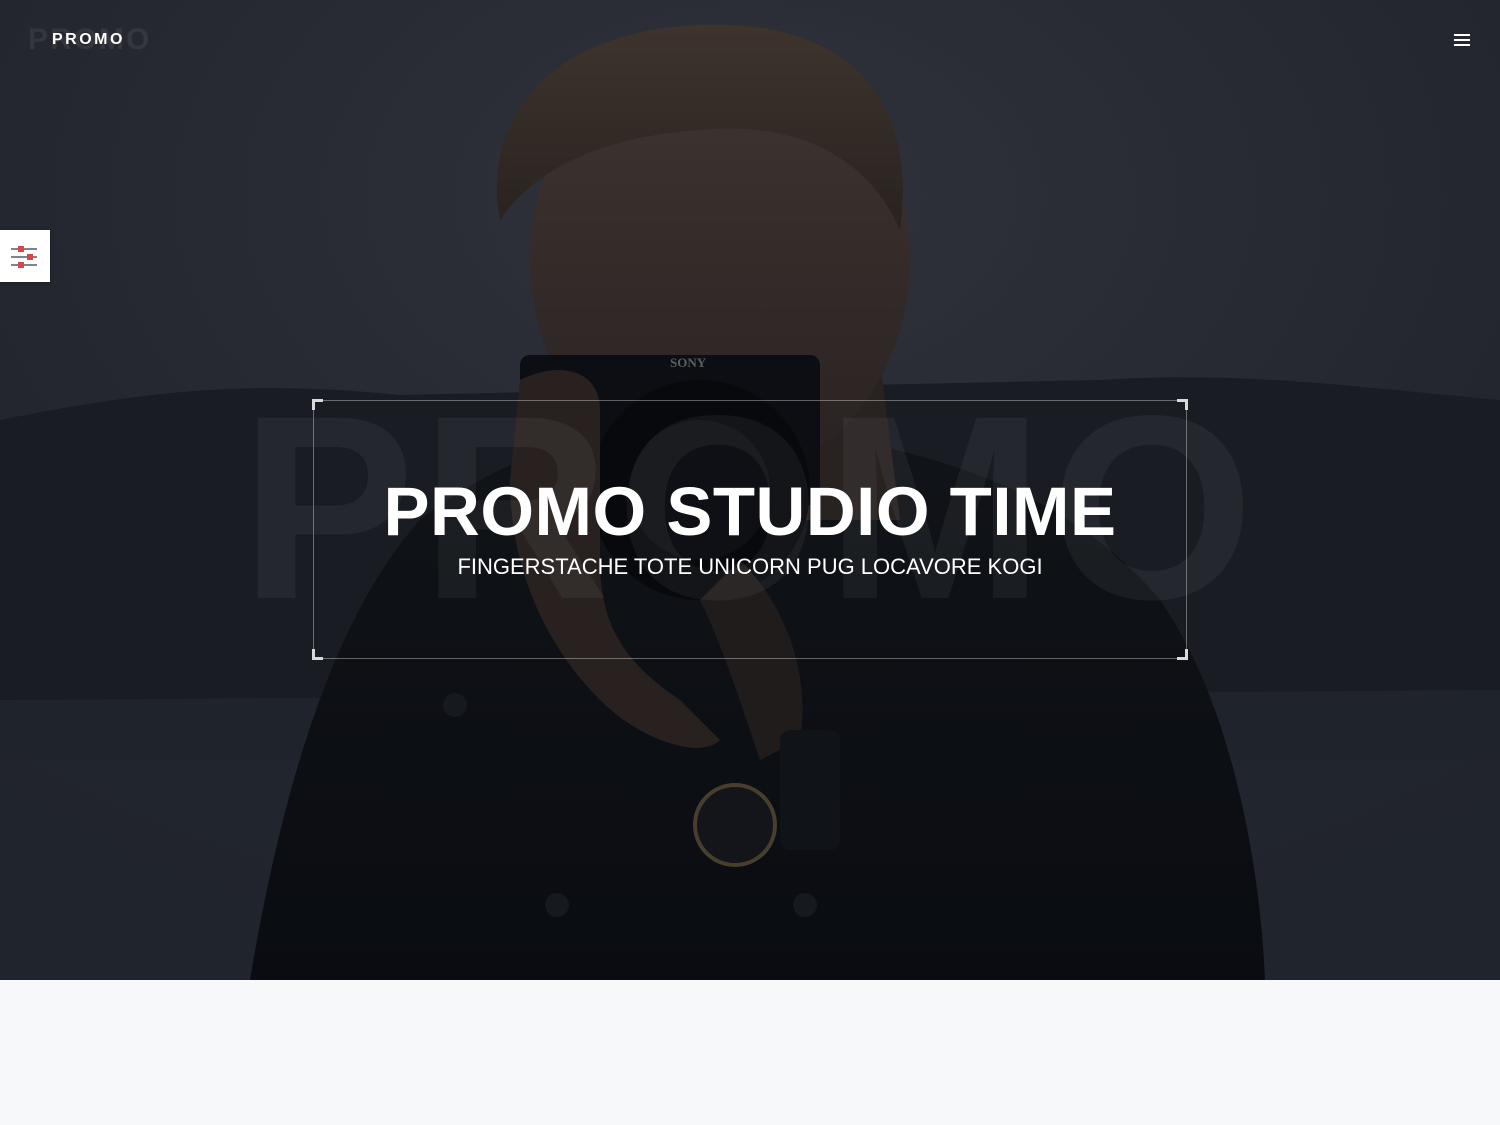 This screenshot has height=1125, width=1500. What do you see at coordinates (1462, 40) in the screenshot?
I see `menu-button` at bounding box center [1462, 40].